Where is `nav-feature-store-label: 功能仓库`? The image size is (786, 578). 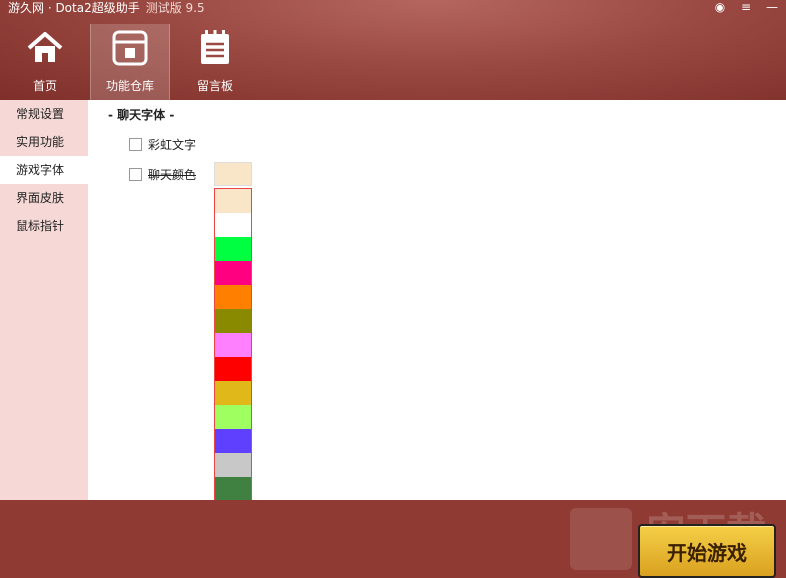
nav-feature-store-label: 功能仓库 is located at coordinates (129, 86).